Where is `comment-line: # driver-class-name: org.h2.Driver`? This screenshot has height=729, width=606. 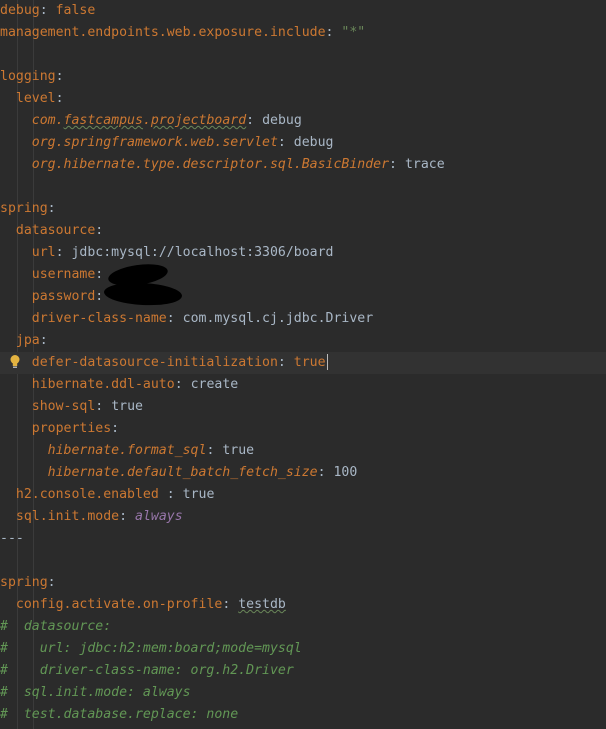
comment-line: # driver-class-name: org.h2.Driver is located at coordinates (147, 670).